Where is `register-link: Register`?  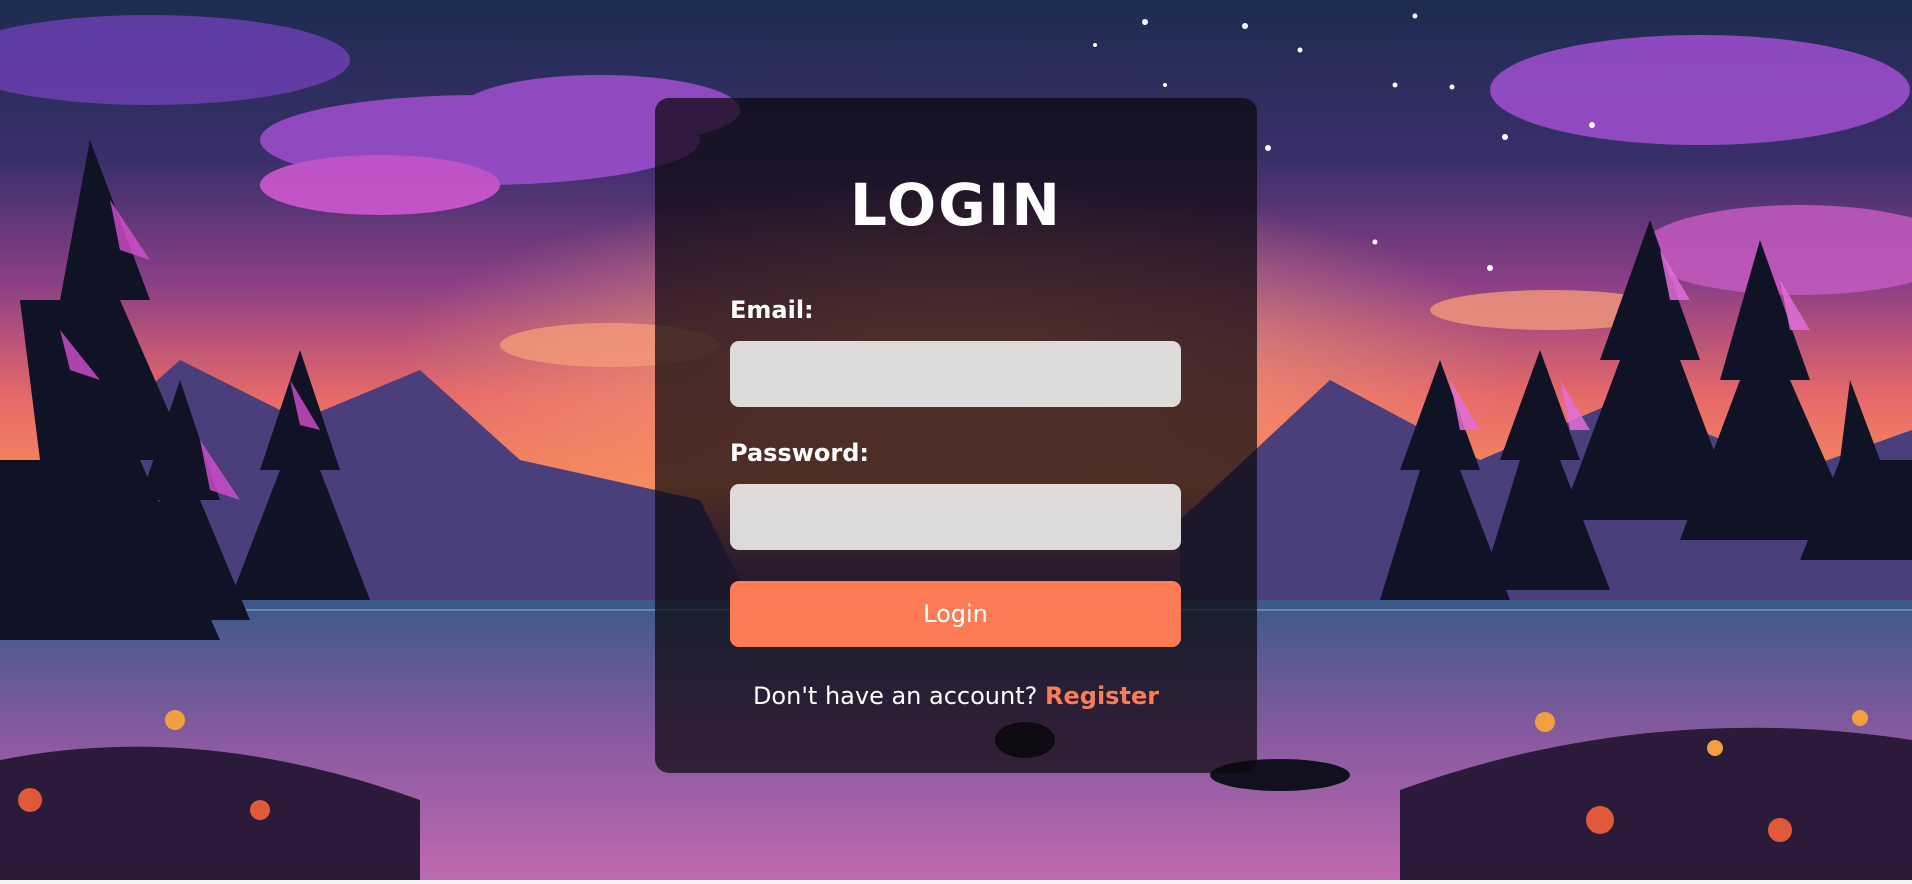
register-link: Register is located at coordinates (1102, 696).